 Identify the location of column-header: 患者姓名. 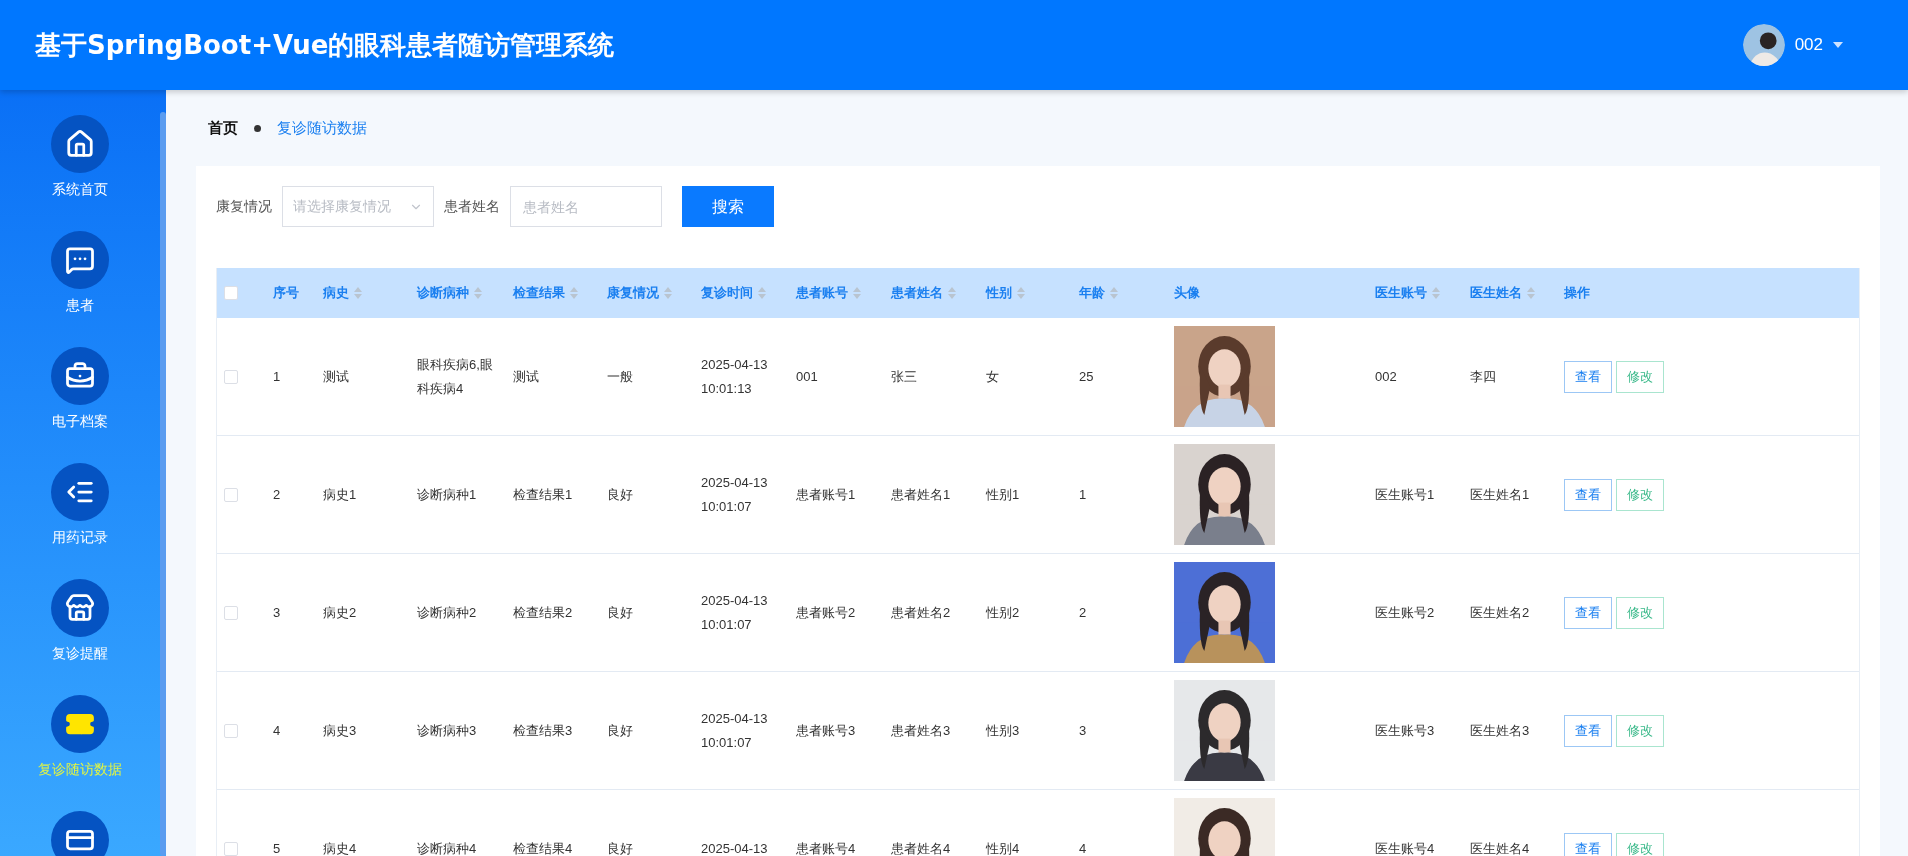
(917, 293).